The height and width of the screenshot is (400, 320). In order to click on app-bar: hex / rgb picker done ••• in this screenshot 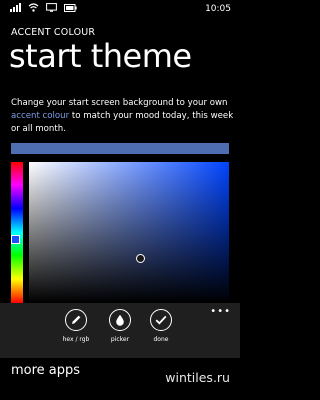, I will do `click(120, 330)`.